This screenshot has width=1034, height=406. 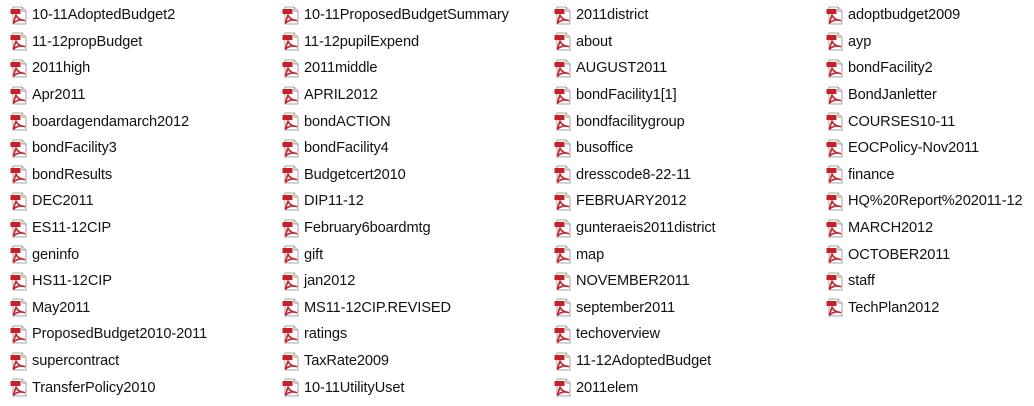 What do you see at coordinates (631, 201) in the screenshot?
I see `file-name: FEBRUARY2012` at bounding box center [631, 201].